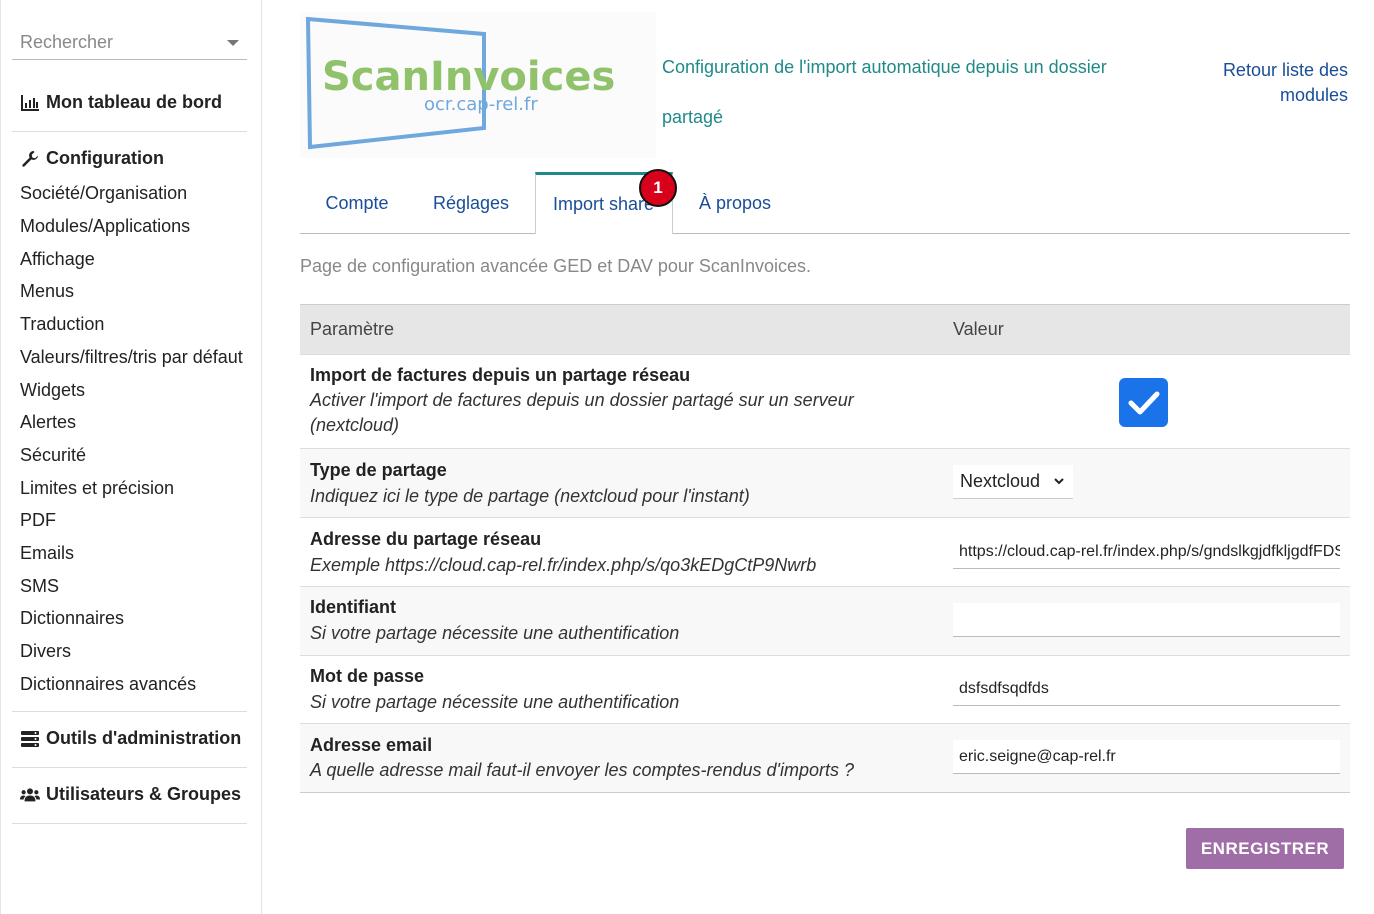 This screenshot has height=914, width=1374. Describe the element at coordinates (426, 539) in the screenshot. I see `setting-label: Adresse du partage réseau` at that location.